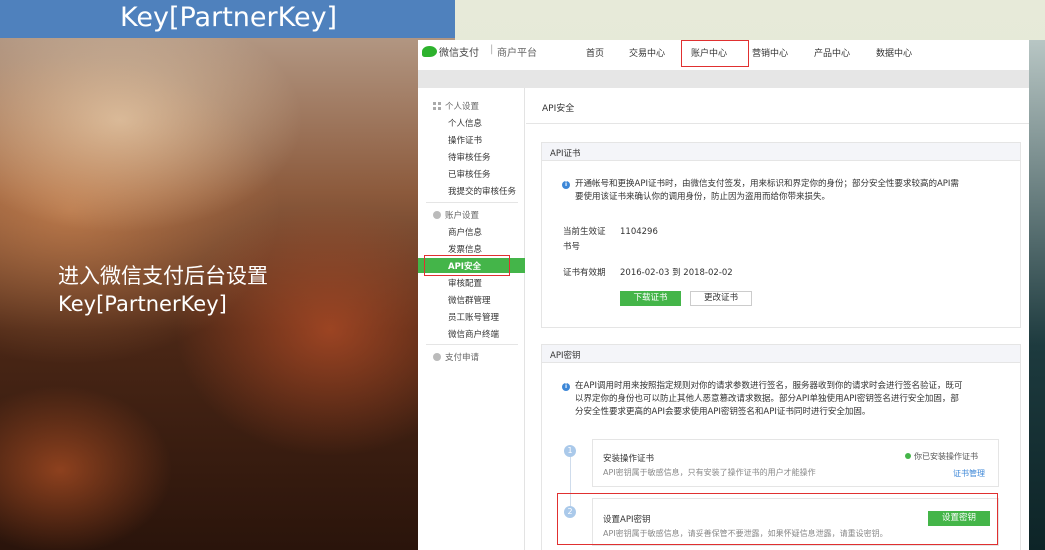  Describe the element at coordinates (469, 157) in the screenshot. I see `sidebar-item-pending-review: 待审核任务` at that location.